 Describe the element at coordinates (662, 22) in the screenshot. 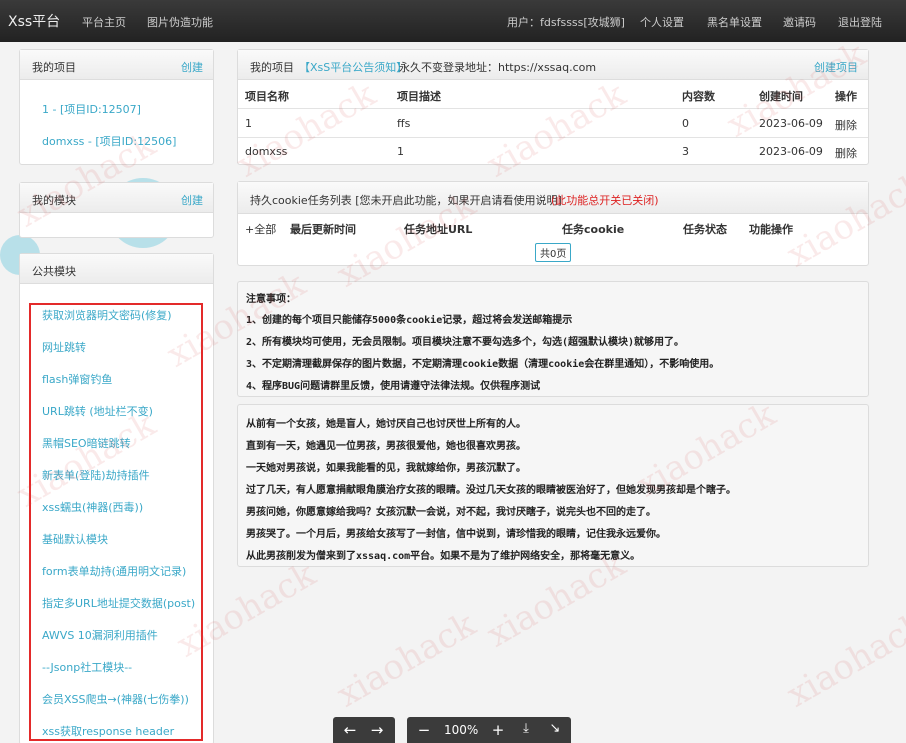

I see `nav-settings-link: 个人设置` at that location.